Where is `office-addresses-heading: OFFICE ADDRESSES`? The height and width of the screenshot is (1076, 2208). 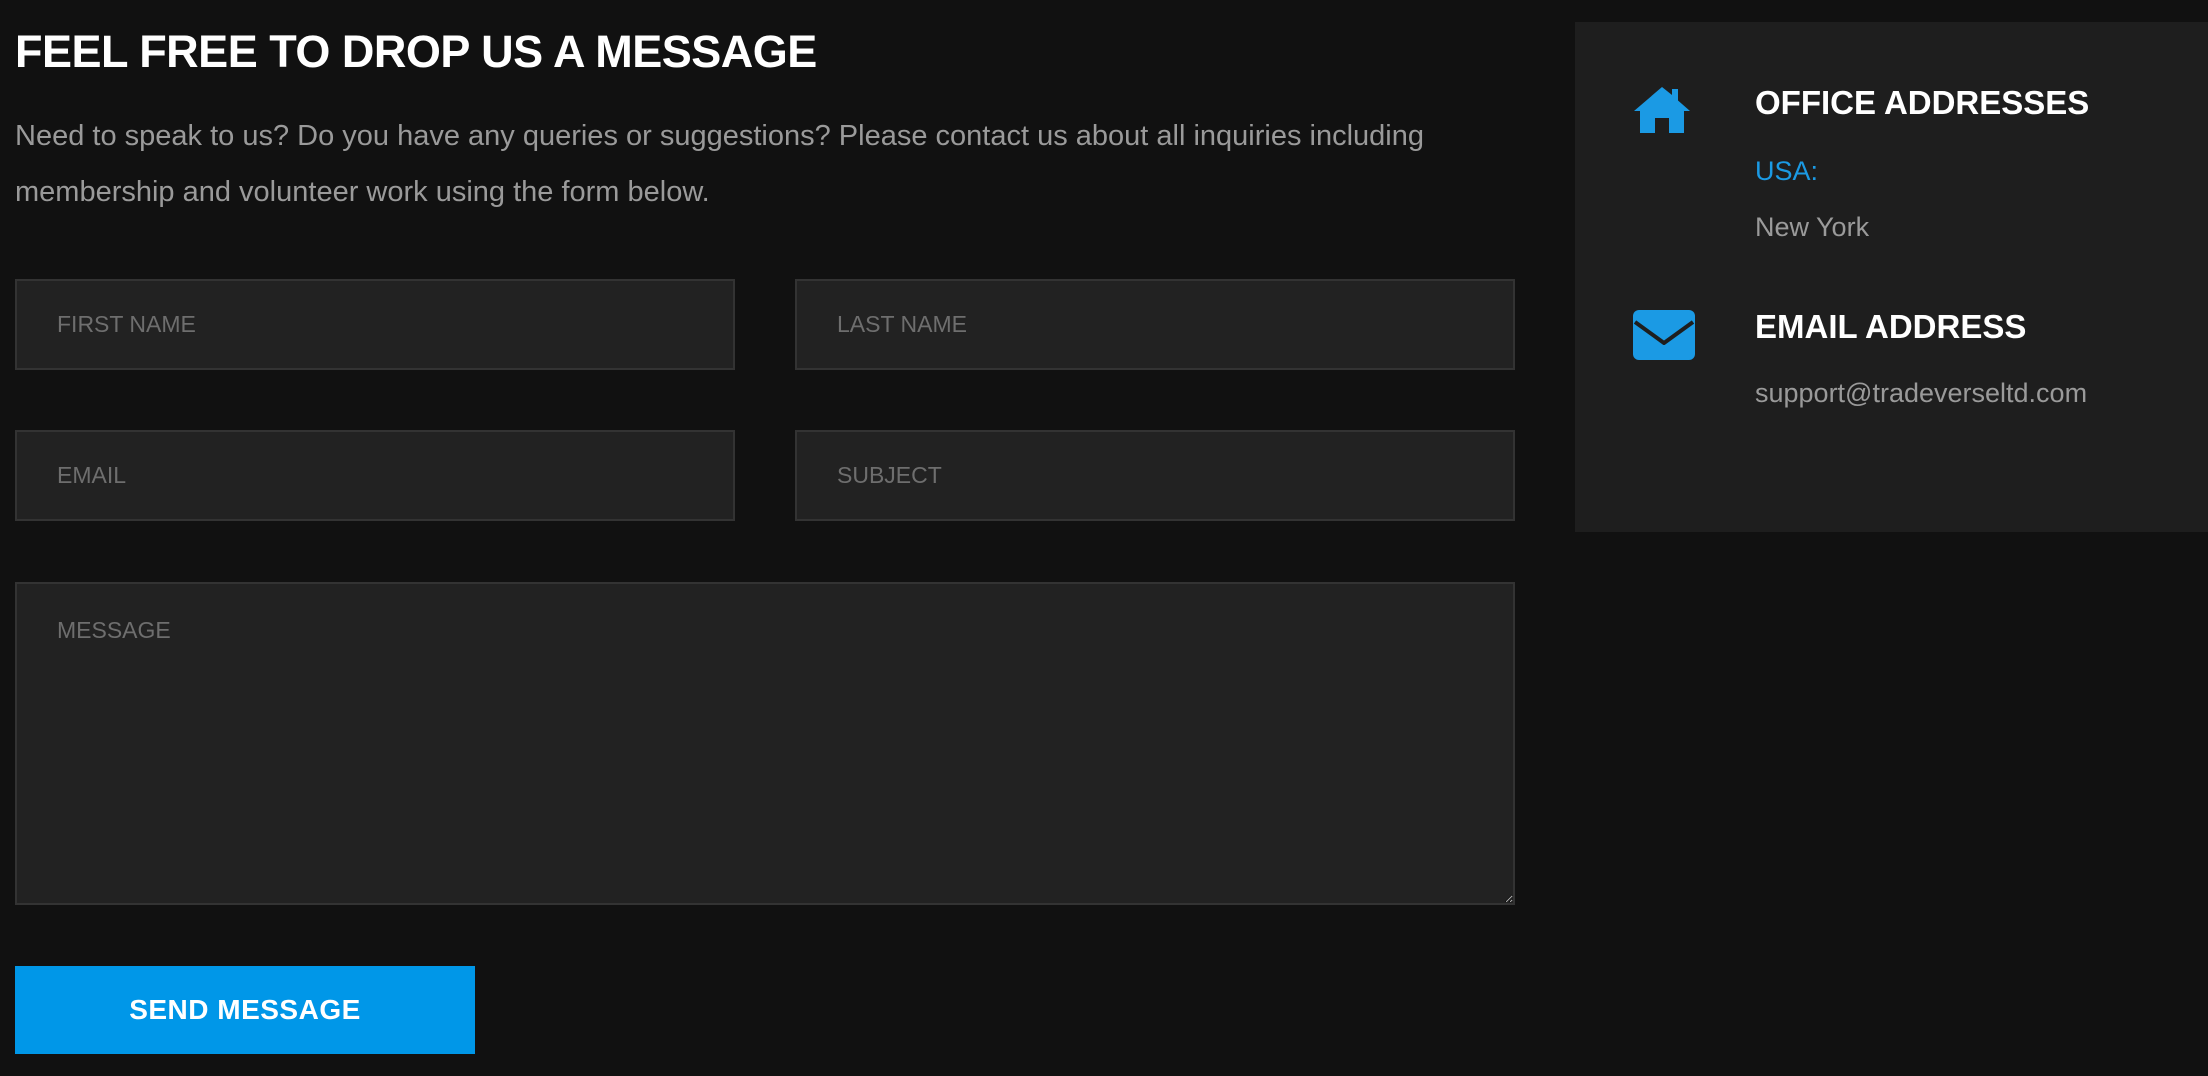
office-addresses-heading: OFFICE ADDRESSES is located at coordinates (1922, 102).